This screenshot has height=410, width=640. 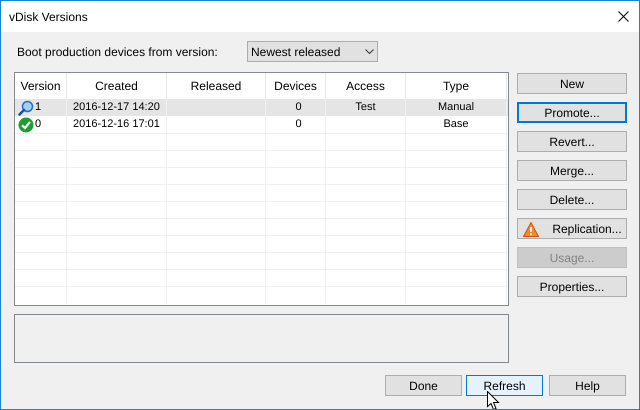 What do you see at coordinates (504, 385) in the screenshot?
I see `dialog-button: Refresh` at bounding box center [504, 385].